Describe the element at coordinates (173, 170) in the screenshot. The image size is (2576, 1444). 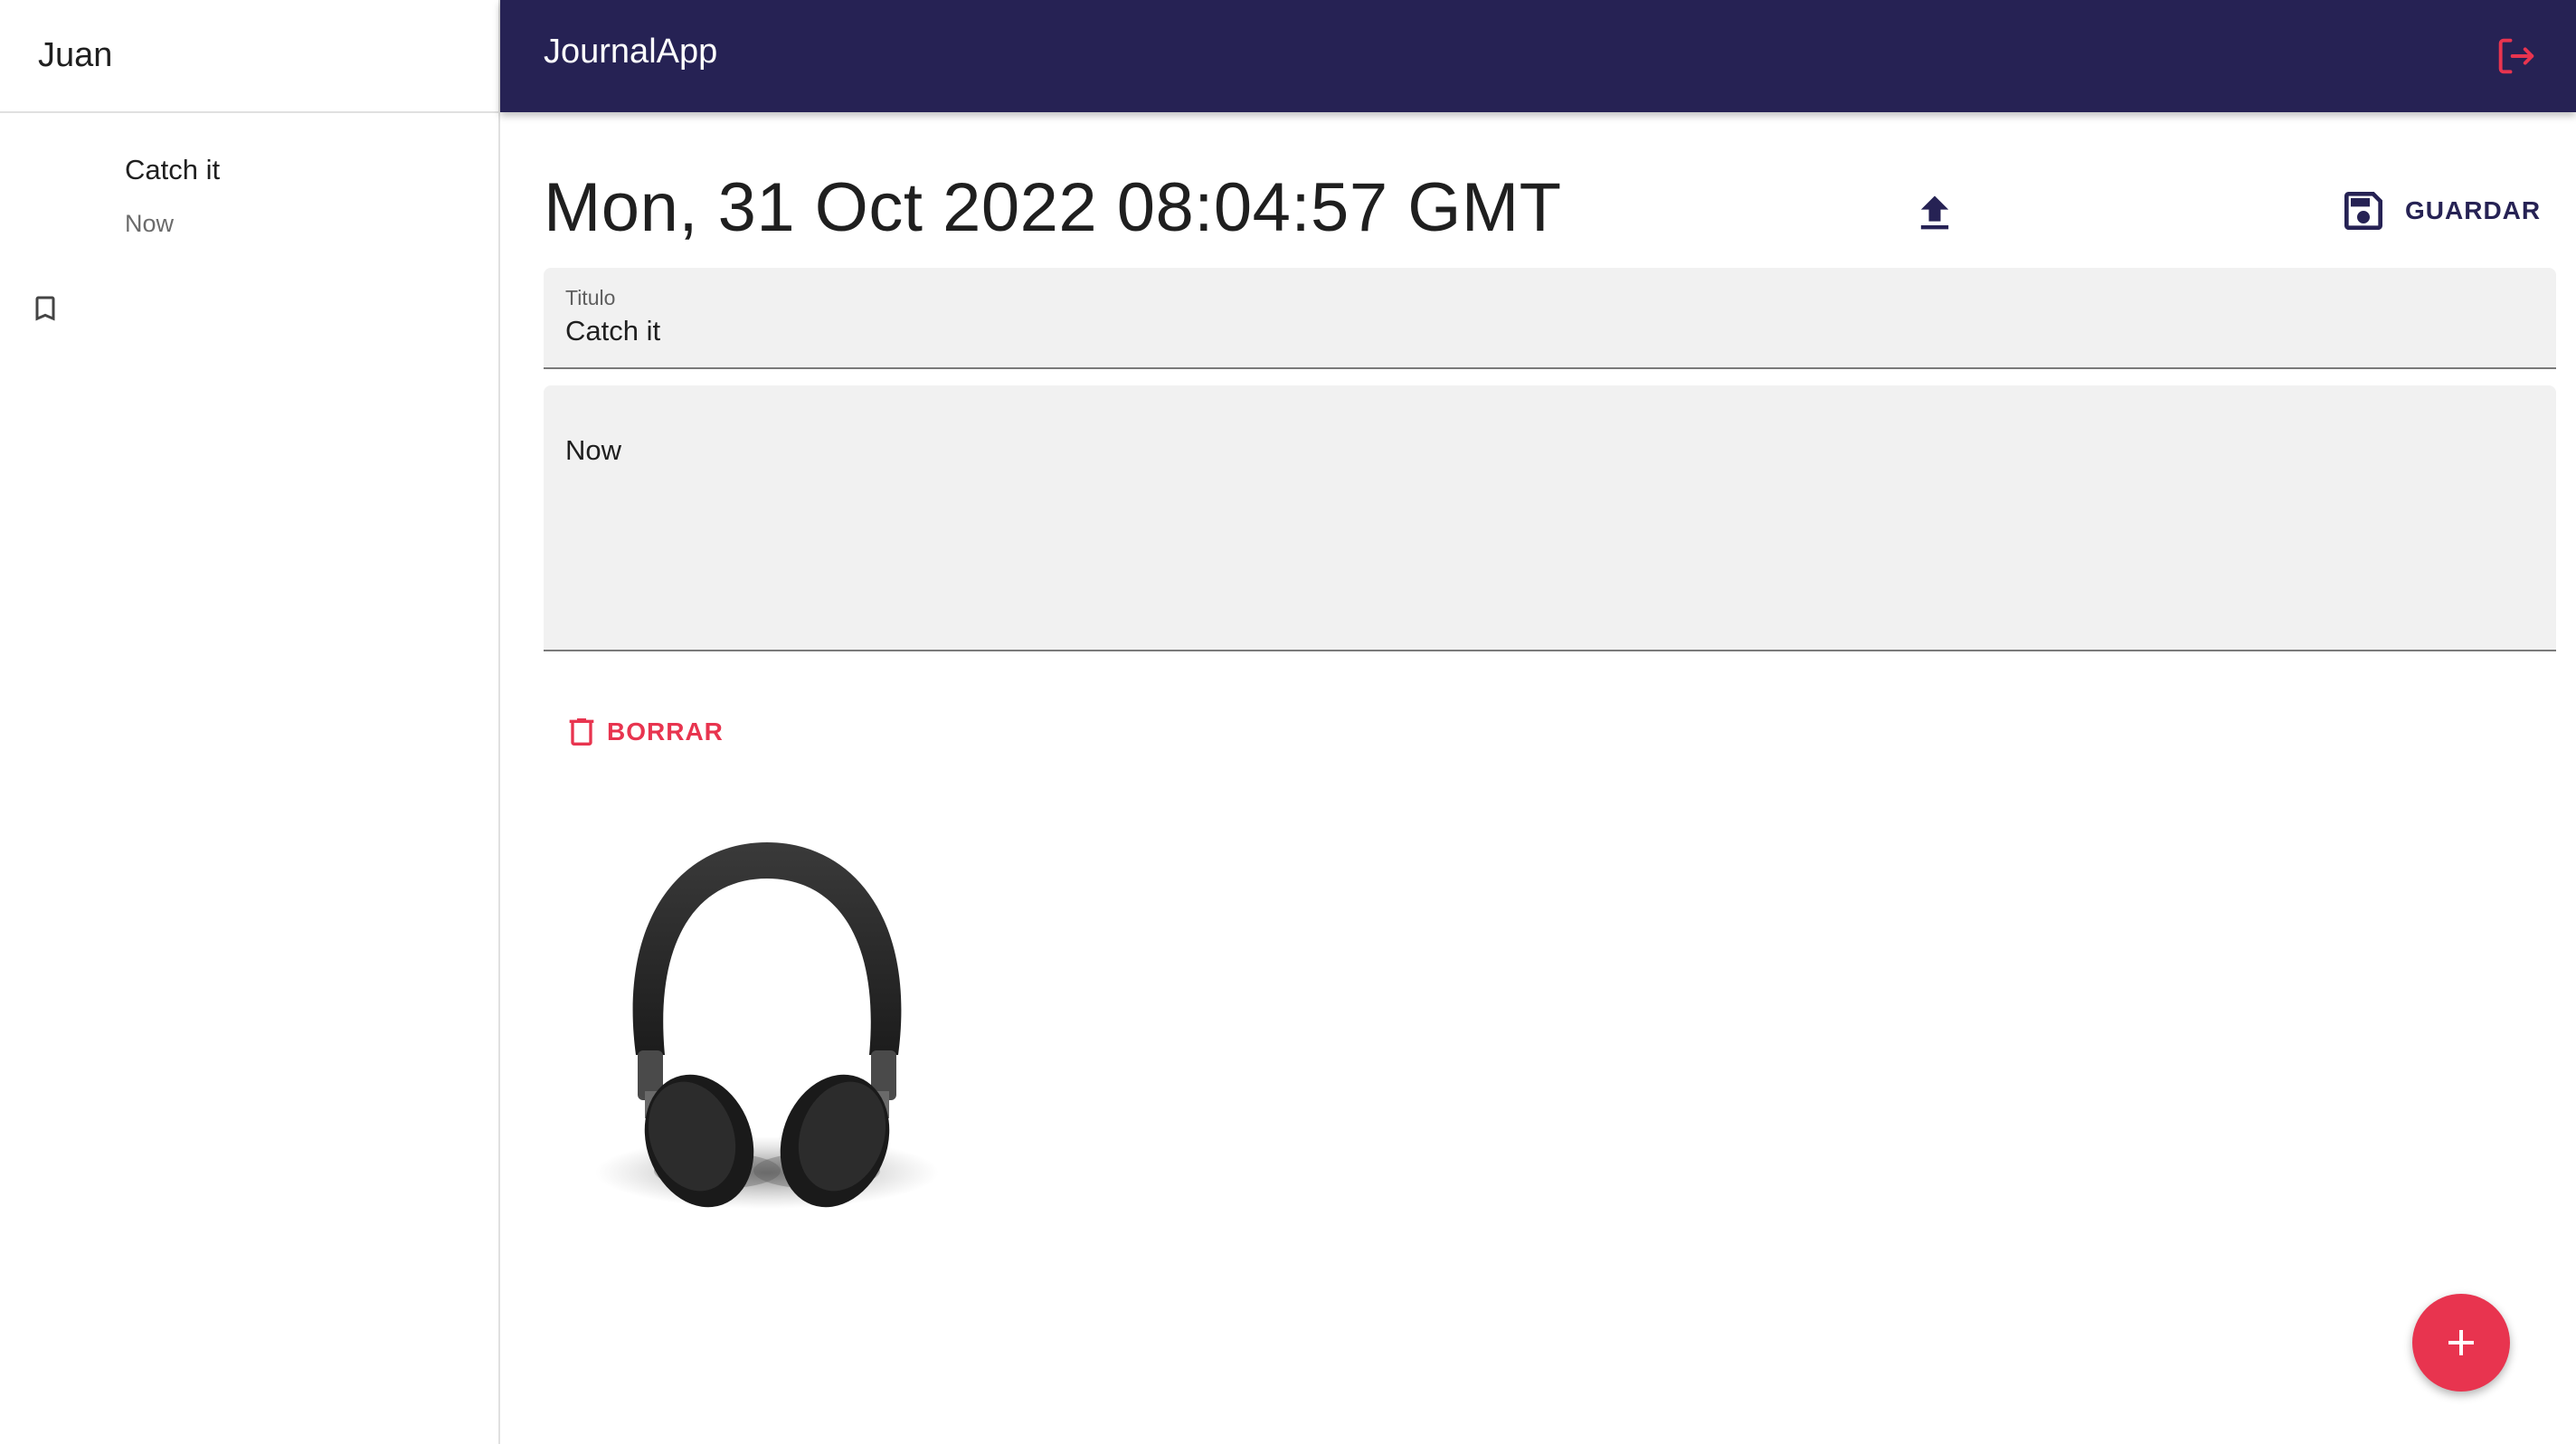
I see `note-item-title: Catch it` at that location.